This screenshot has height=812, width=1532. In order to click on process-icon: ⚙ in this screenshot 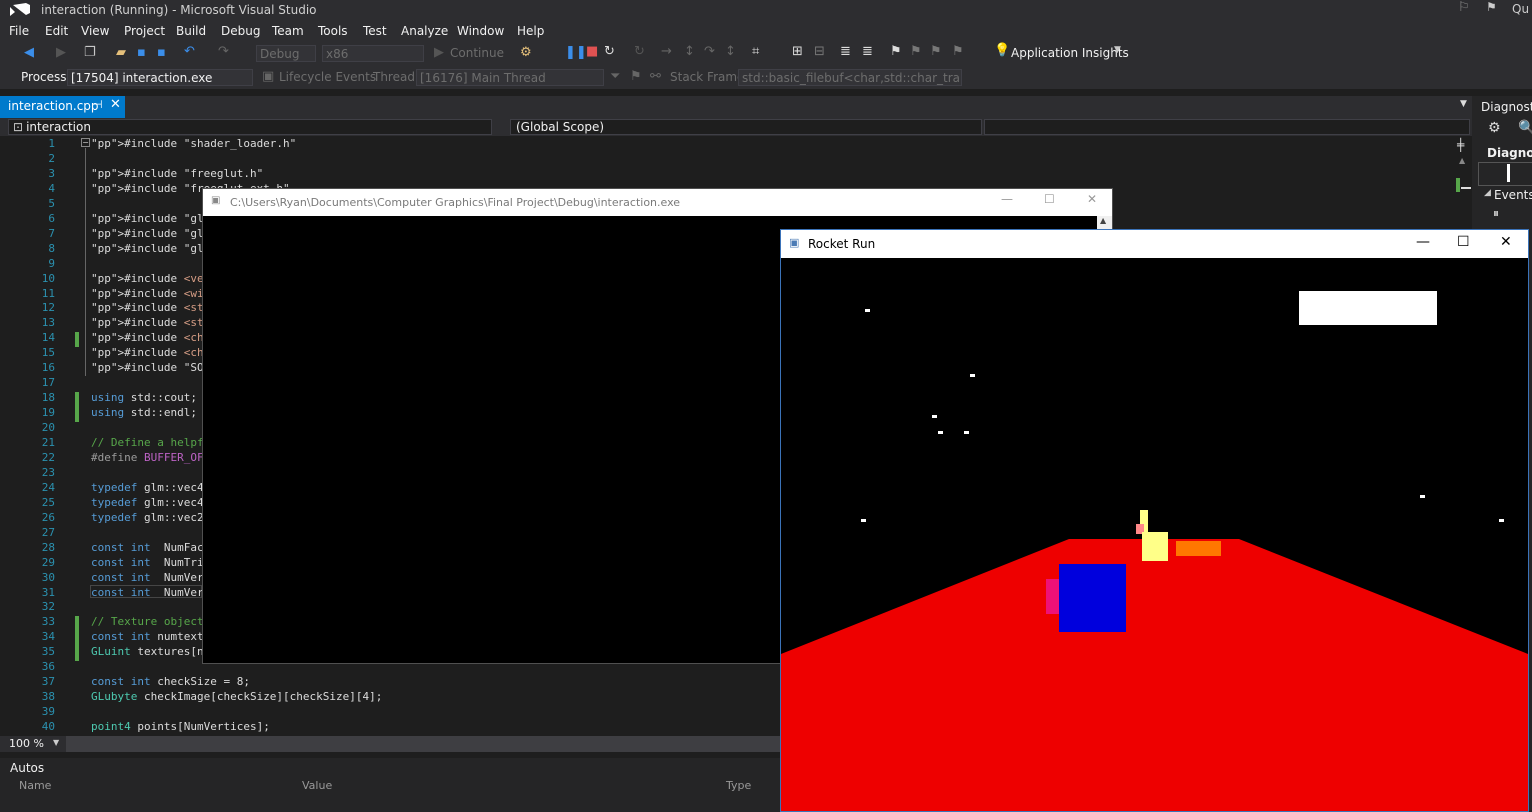, I will do `click(526, 52)`.